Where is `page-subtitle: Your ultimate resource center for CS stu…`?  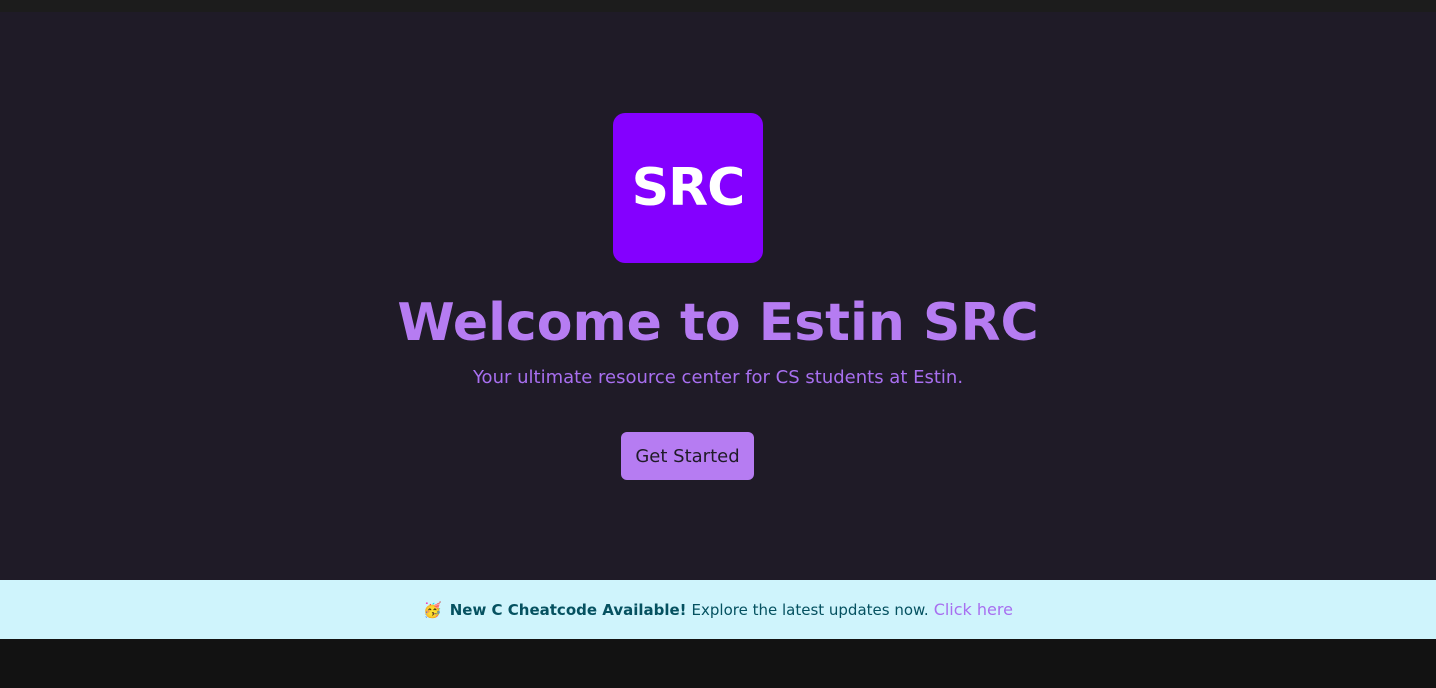 page-subtitle: Your ultimate resource center for CS stu… is located at coordinates (718, 377).